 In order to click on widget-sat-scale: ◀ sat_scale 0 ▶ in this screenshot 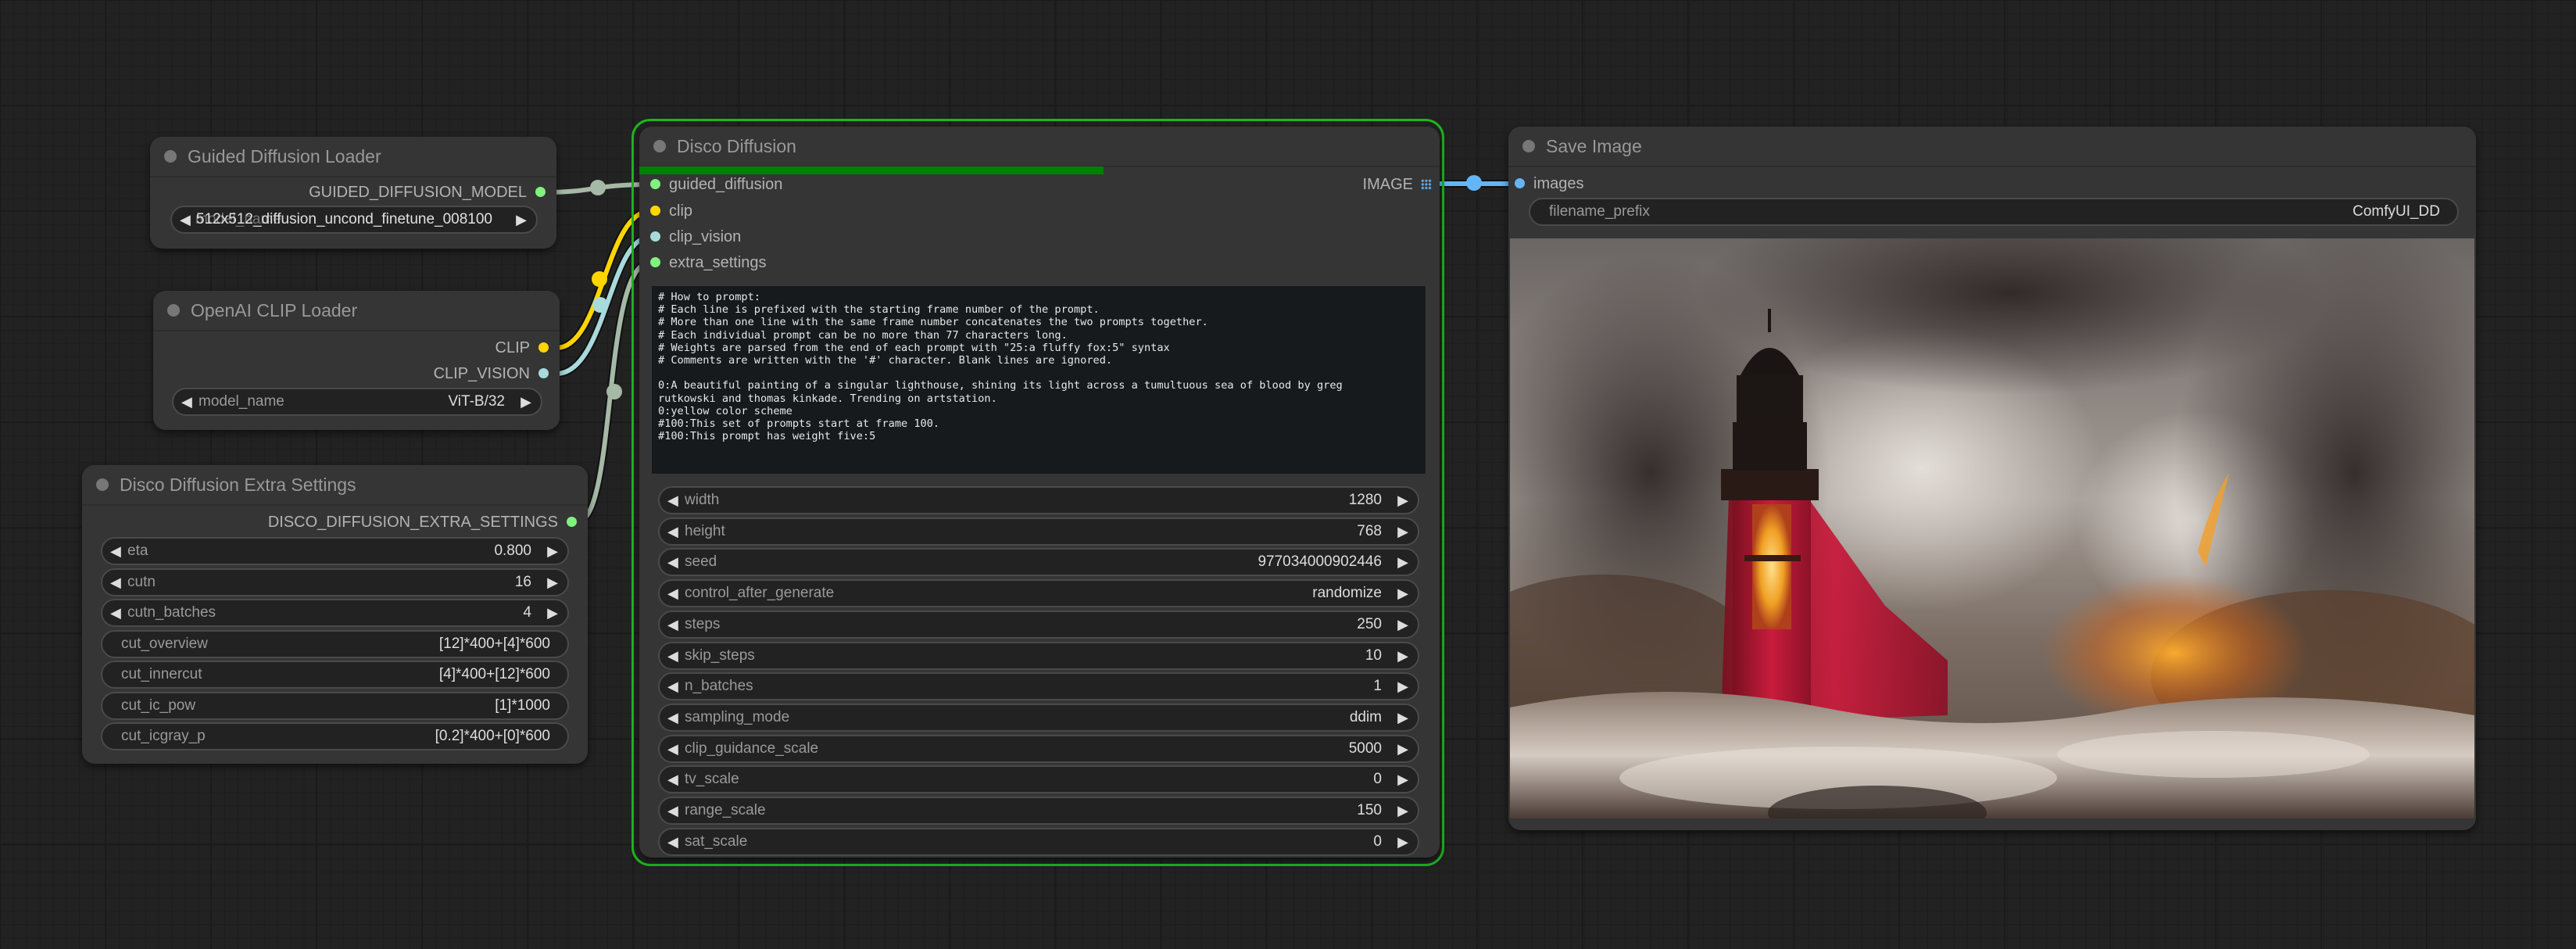, I will do `click(1038, 841)`.